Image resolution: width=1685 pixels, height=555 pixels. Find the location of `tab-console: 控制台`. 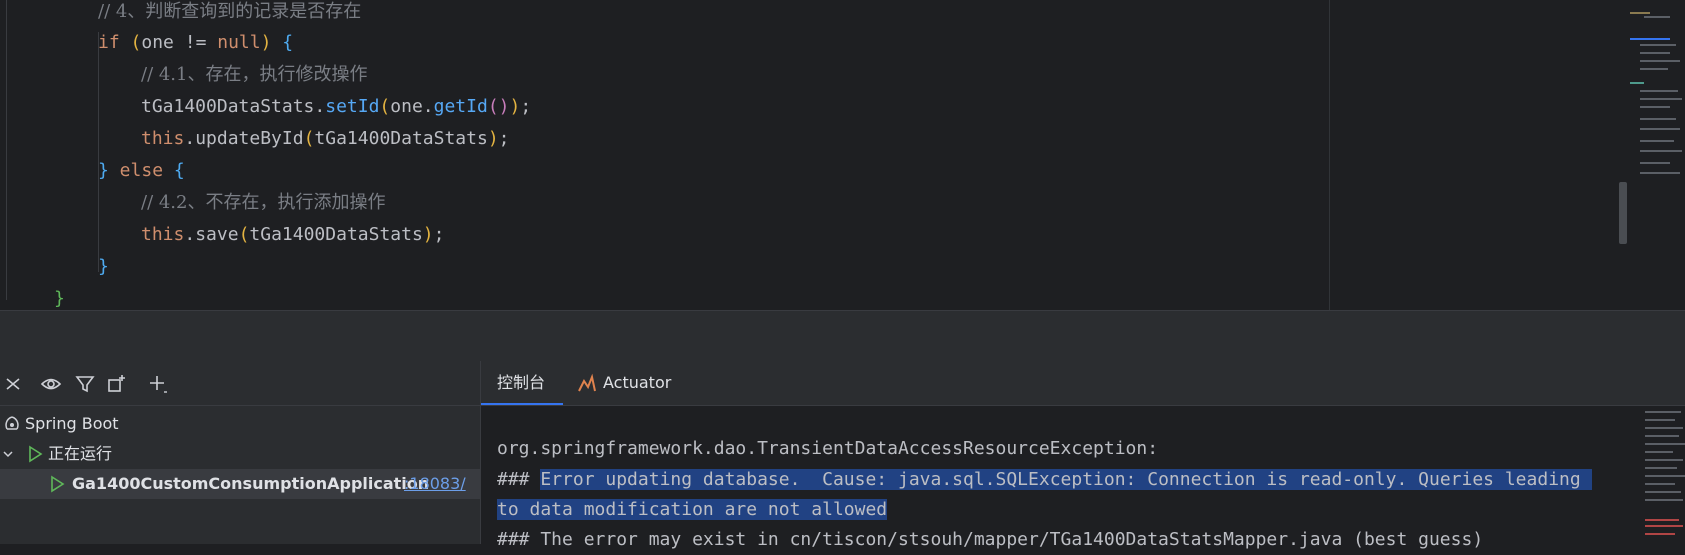

tab-console: 控制台 is located at coordinates (522, 383).